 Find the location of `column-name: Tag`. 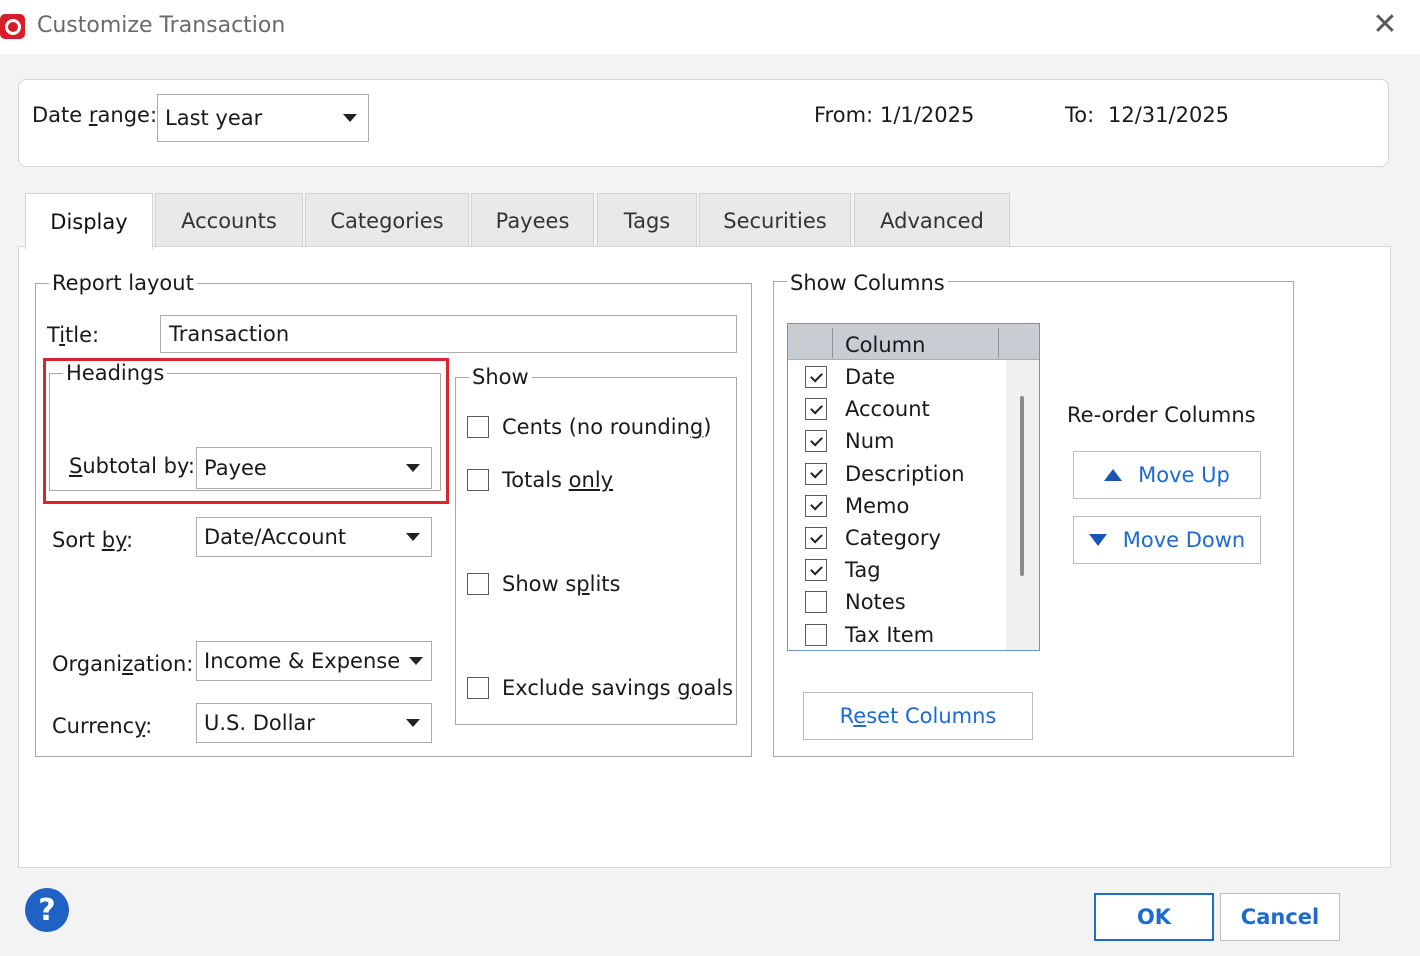

column-name: Tag is located at coordinates (863, 570).